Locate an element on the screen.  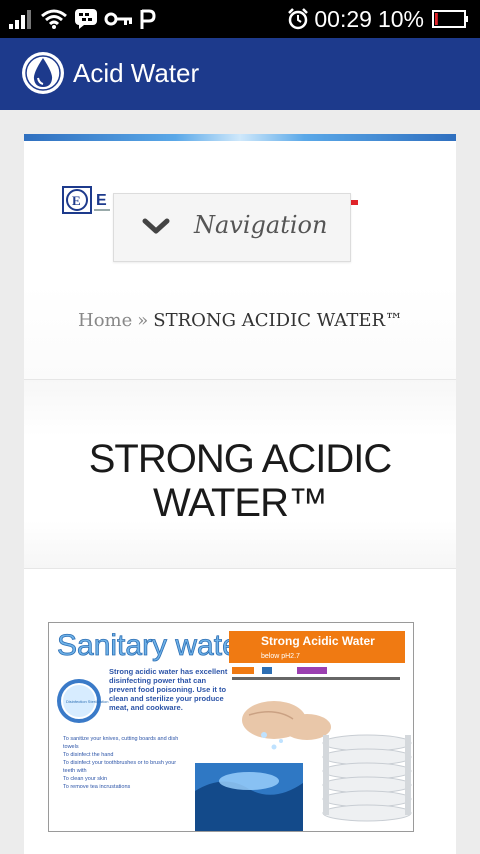
brand-logo: E E is located at coordinates (87, 200).